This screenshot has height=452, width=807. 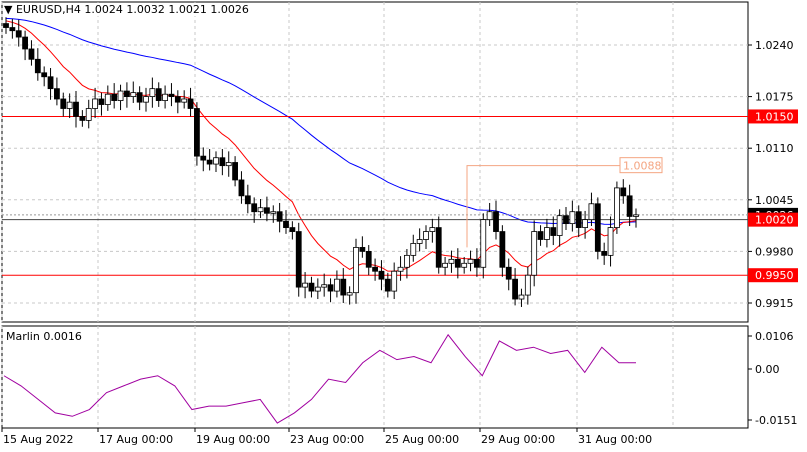 I want to click on time-axis-label: 31 Aug 00:00, so click(x=615, y=439).